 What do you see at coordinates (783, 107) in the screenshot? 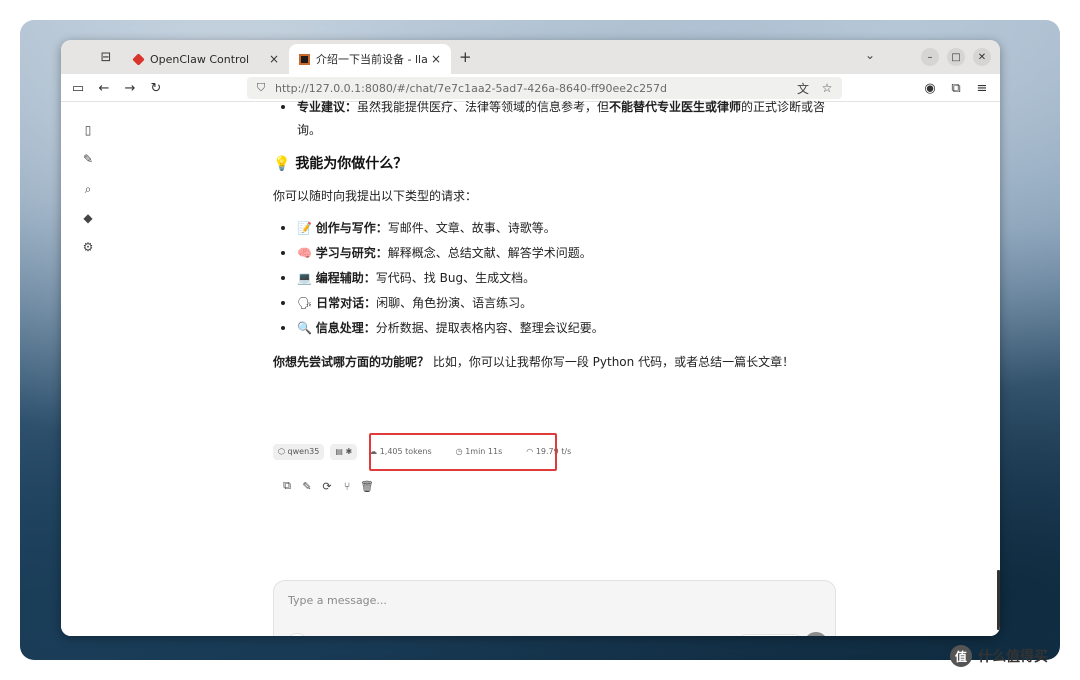
I see `advice-text-tail: 的正式诊断或咨` at bounding box center [783, 107].